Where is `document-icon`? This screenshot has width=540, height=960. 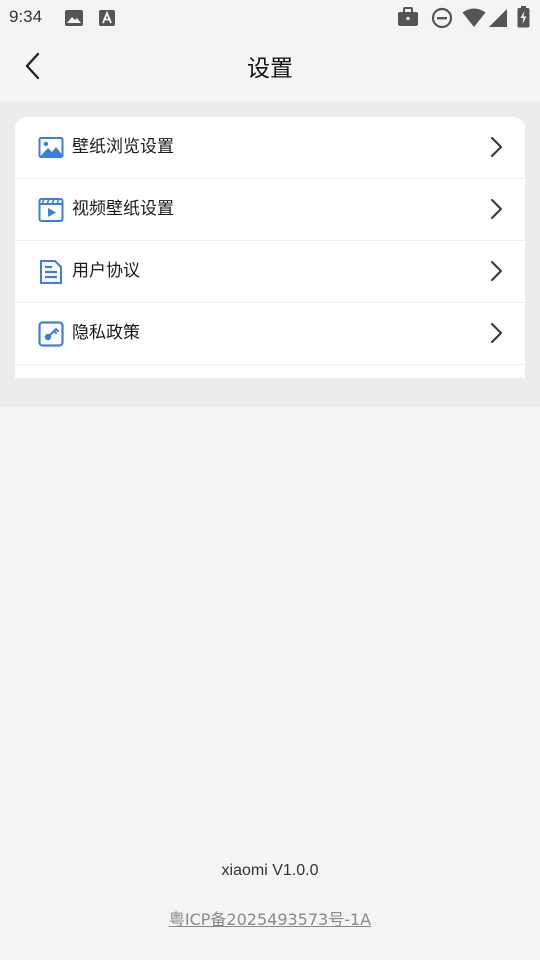 document-icon is located at coordinates (51, 272).